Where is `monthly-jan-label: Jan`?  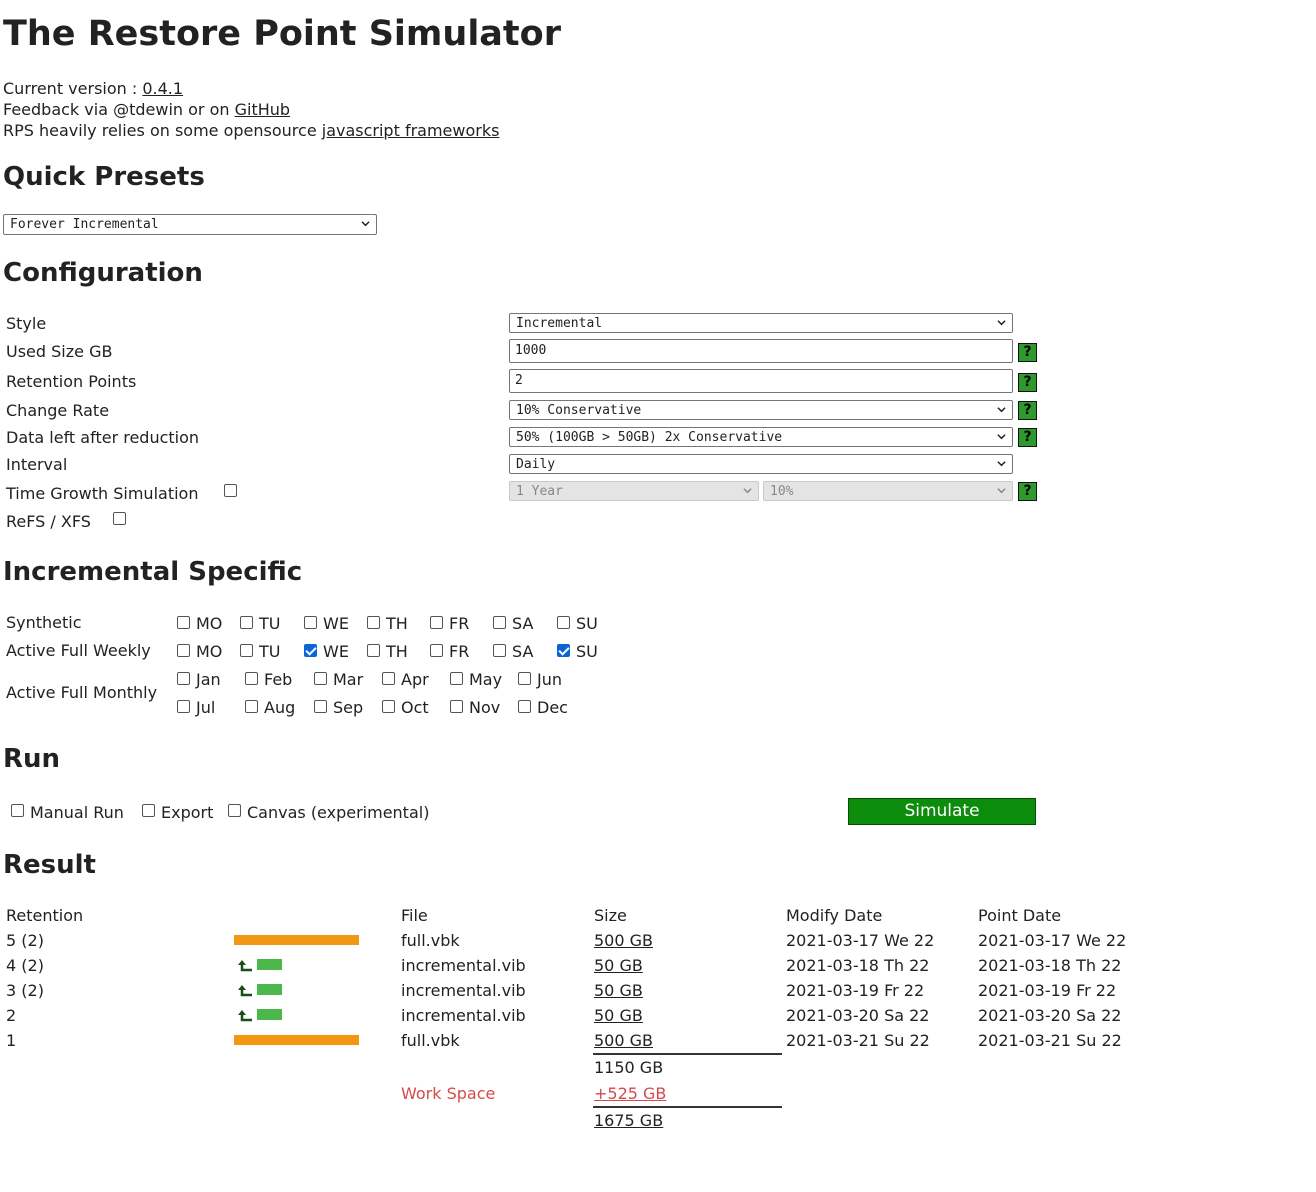
monthly-jan-label: Jan is located at coordinates (208, 679).